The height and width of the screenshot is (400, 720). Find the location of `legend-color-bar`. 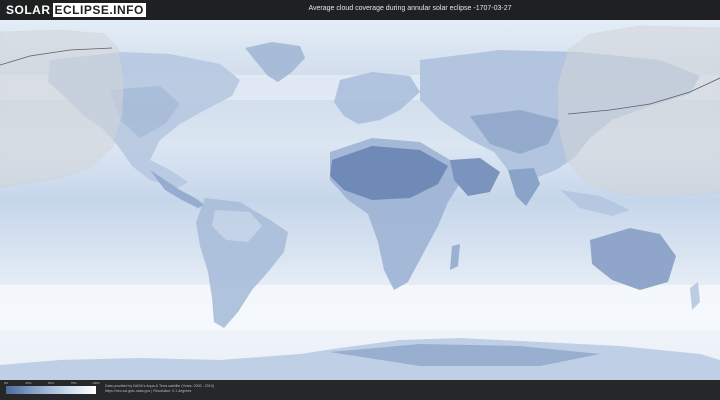

legend-color-bar is located at coordinates (51, 390).